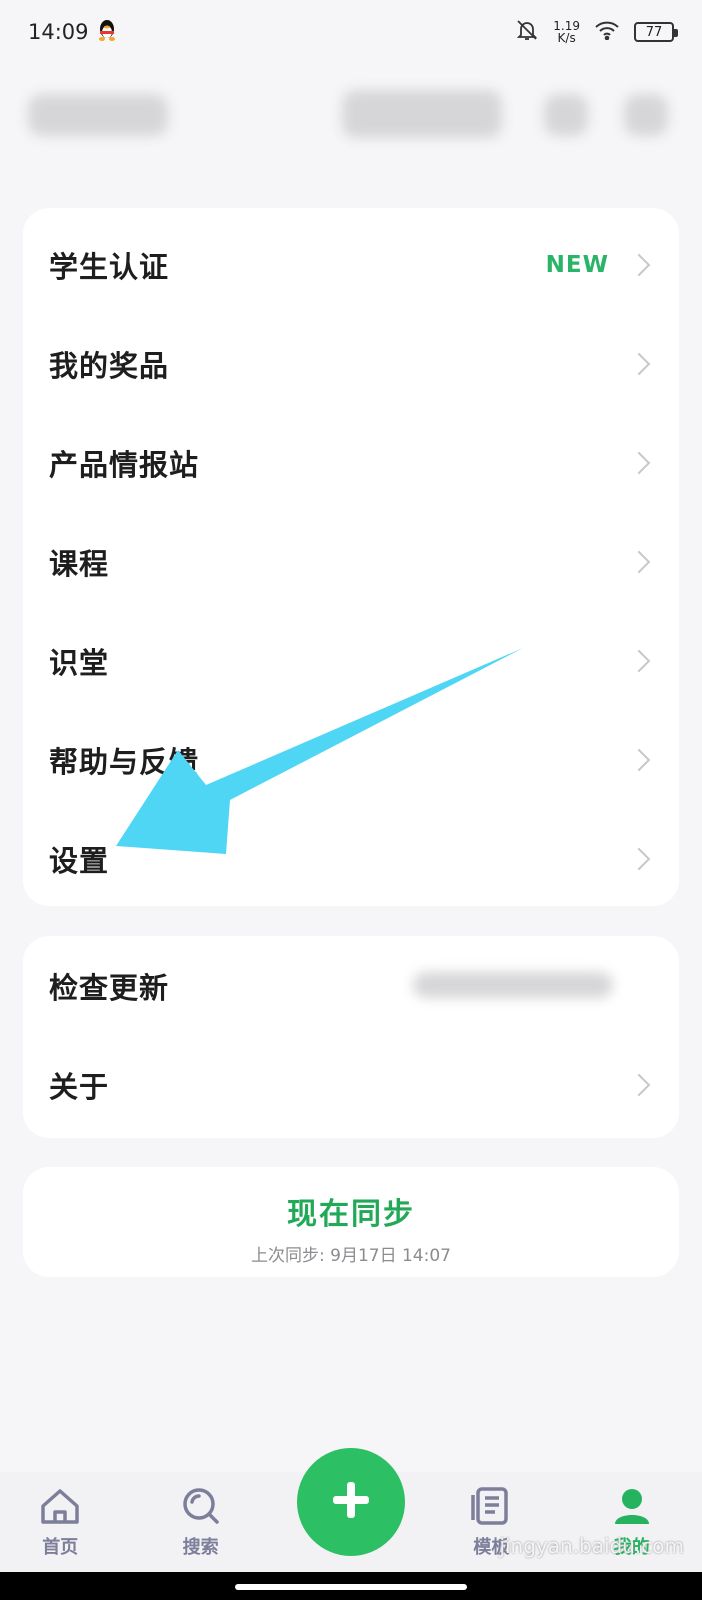  Describe the element at coordinates (200, 1547) in the screenshot. I see `nav-search-label: 搜索` at that location.